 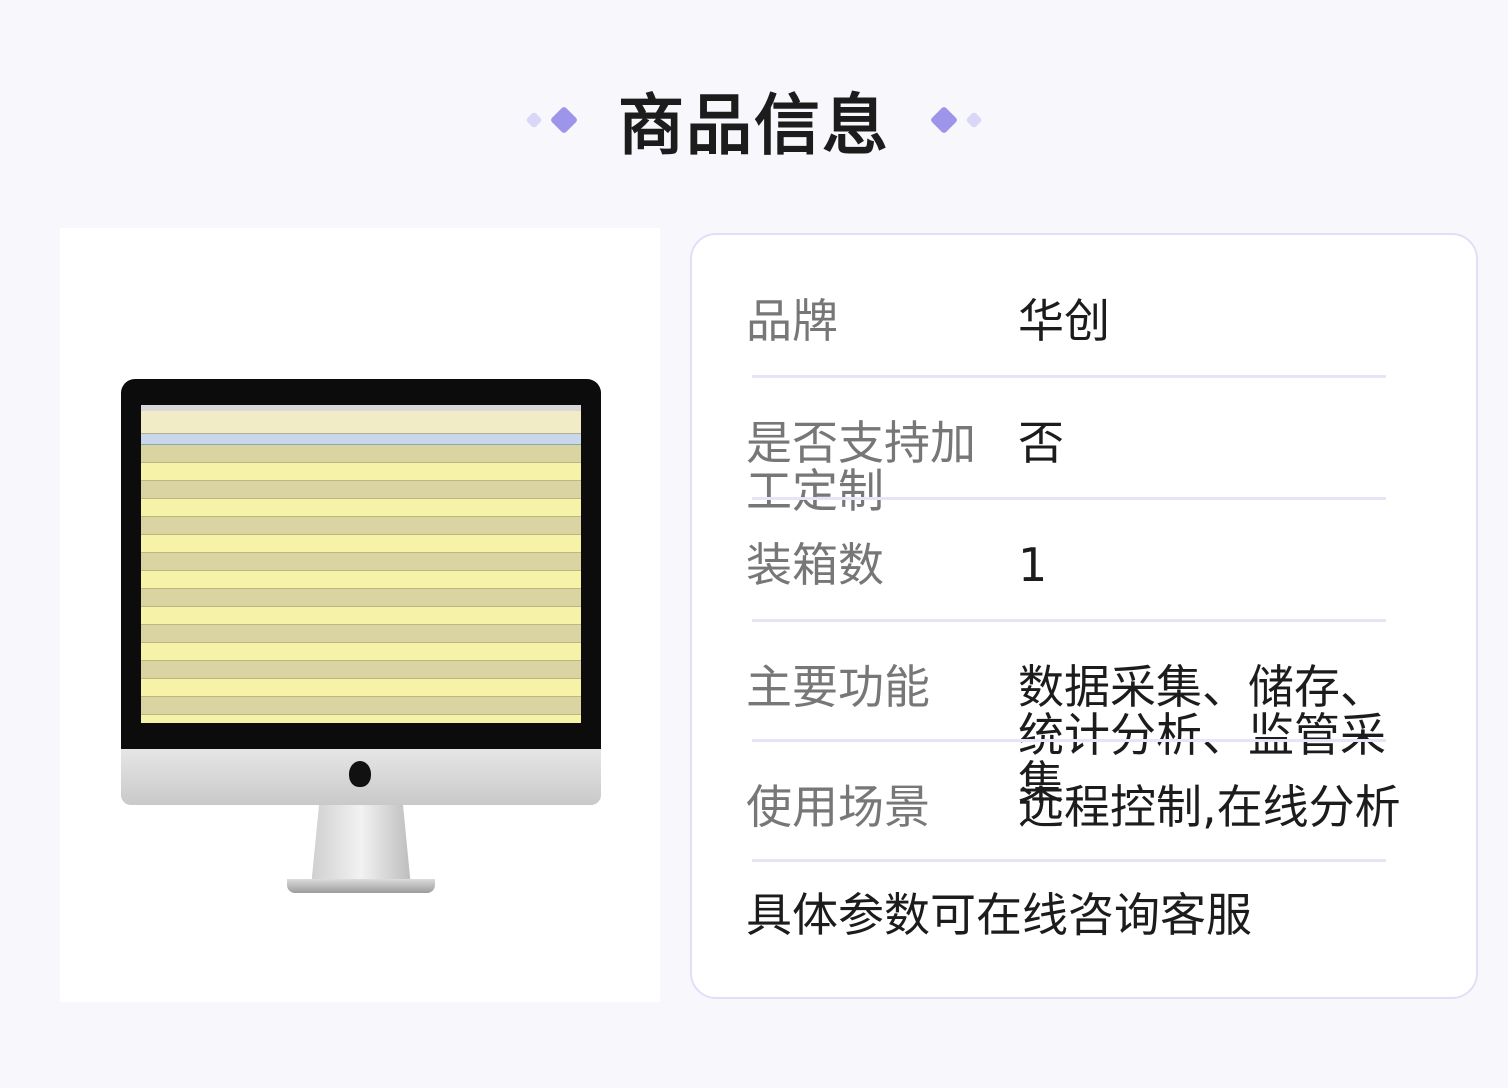 I want to click on spec-value: 1, so click(x=1033, y=565).